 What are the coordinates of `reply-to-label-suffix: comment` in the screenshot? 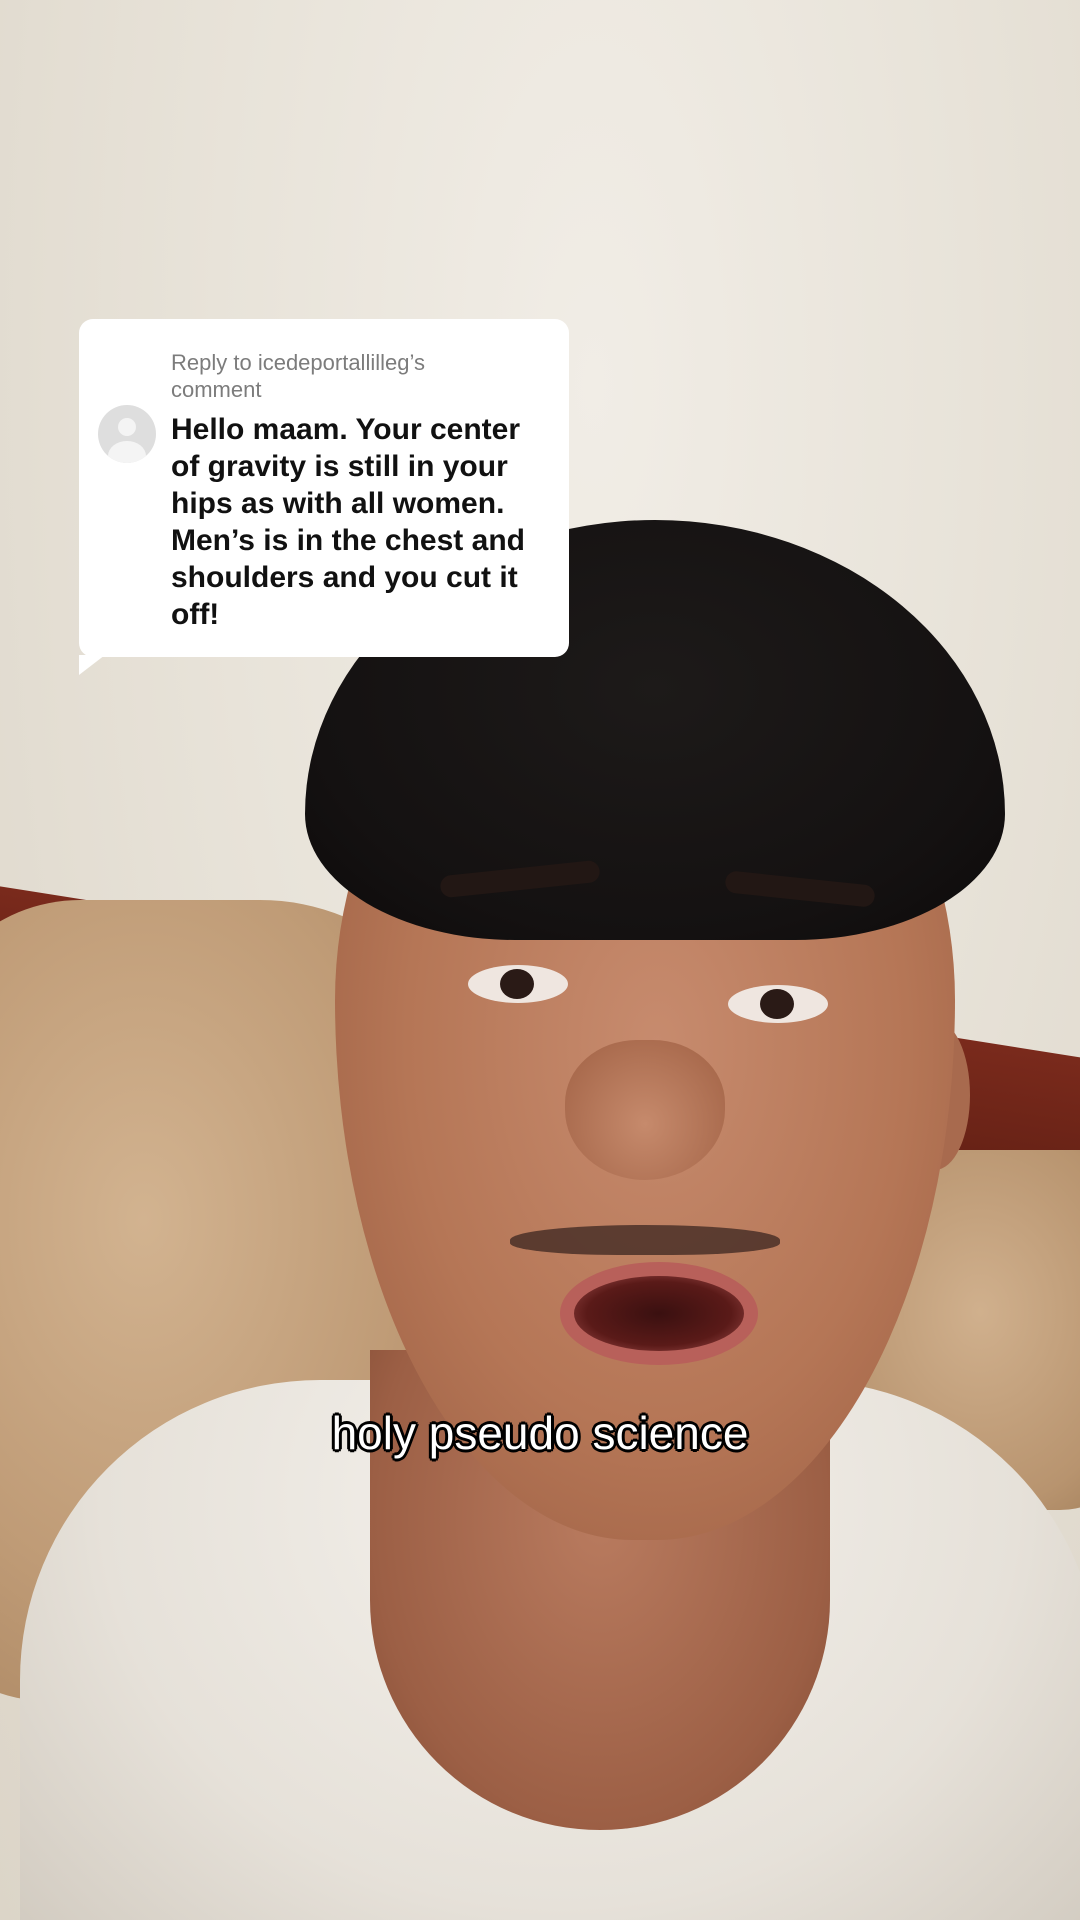 It's located at (216, 389).